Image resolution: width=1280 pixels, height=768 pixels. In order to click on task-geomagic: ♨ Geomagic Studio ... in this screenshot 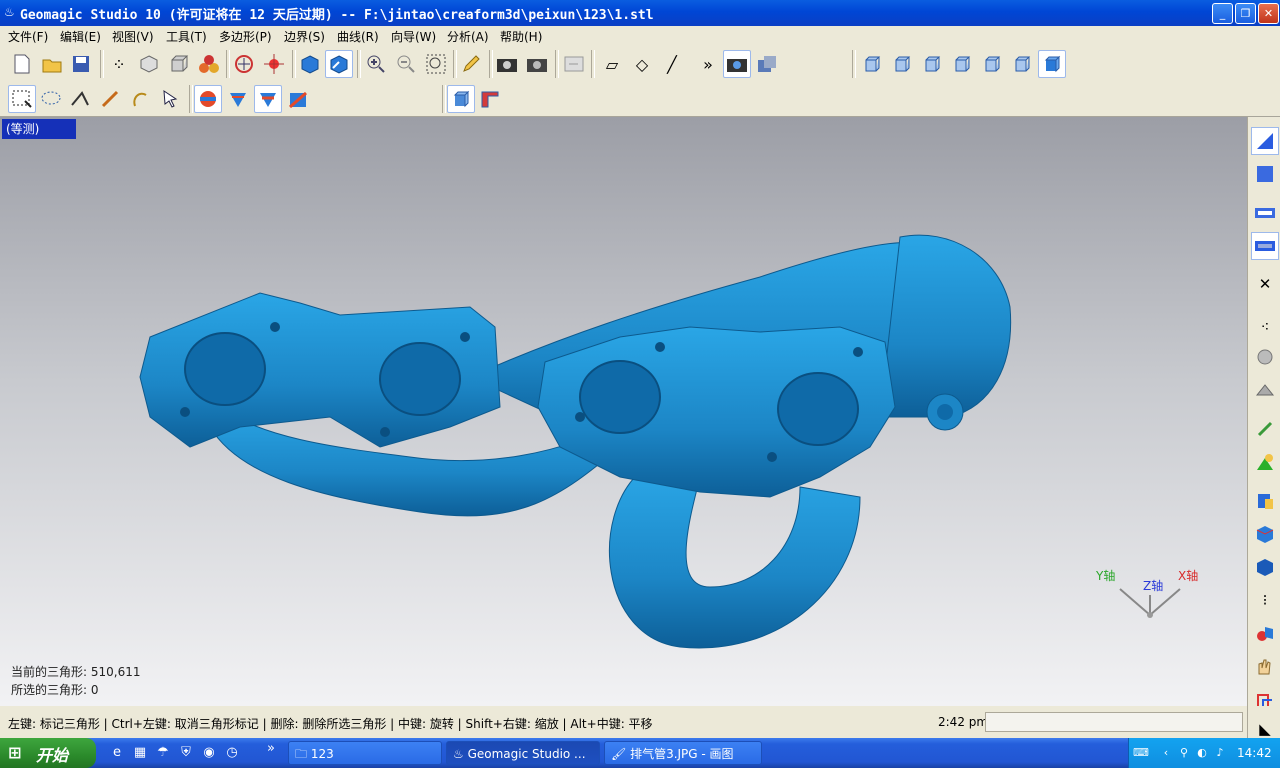, I will do `click(523, 753)`.